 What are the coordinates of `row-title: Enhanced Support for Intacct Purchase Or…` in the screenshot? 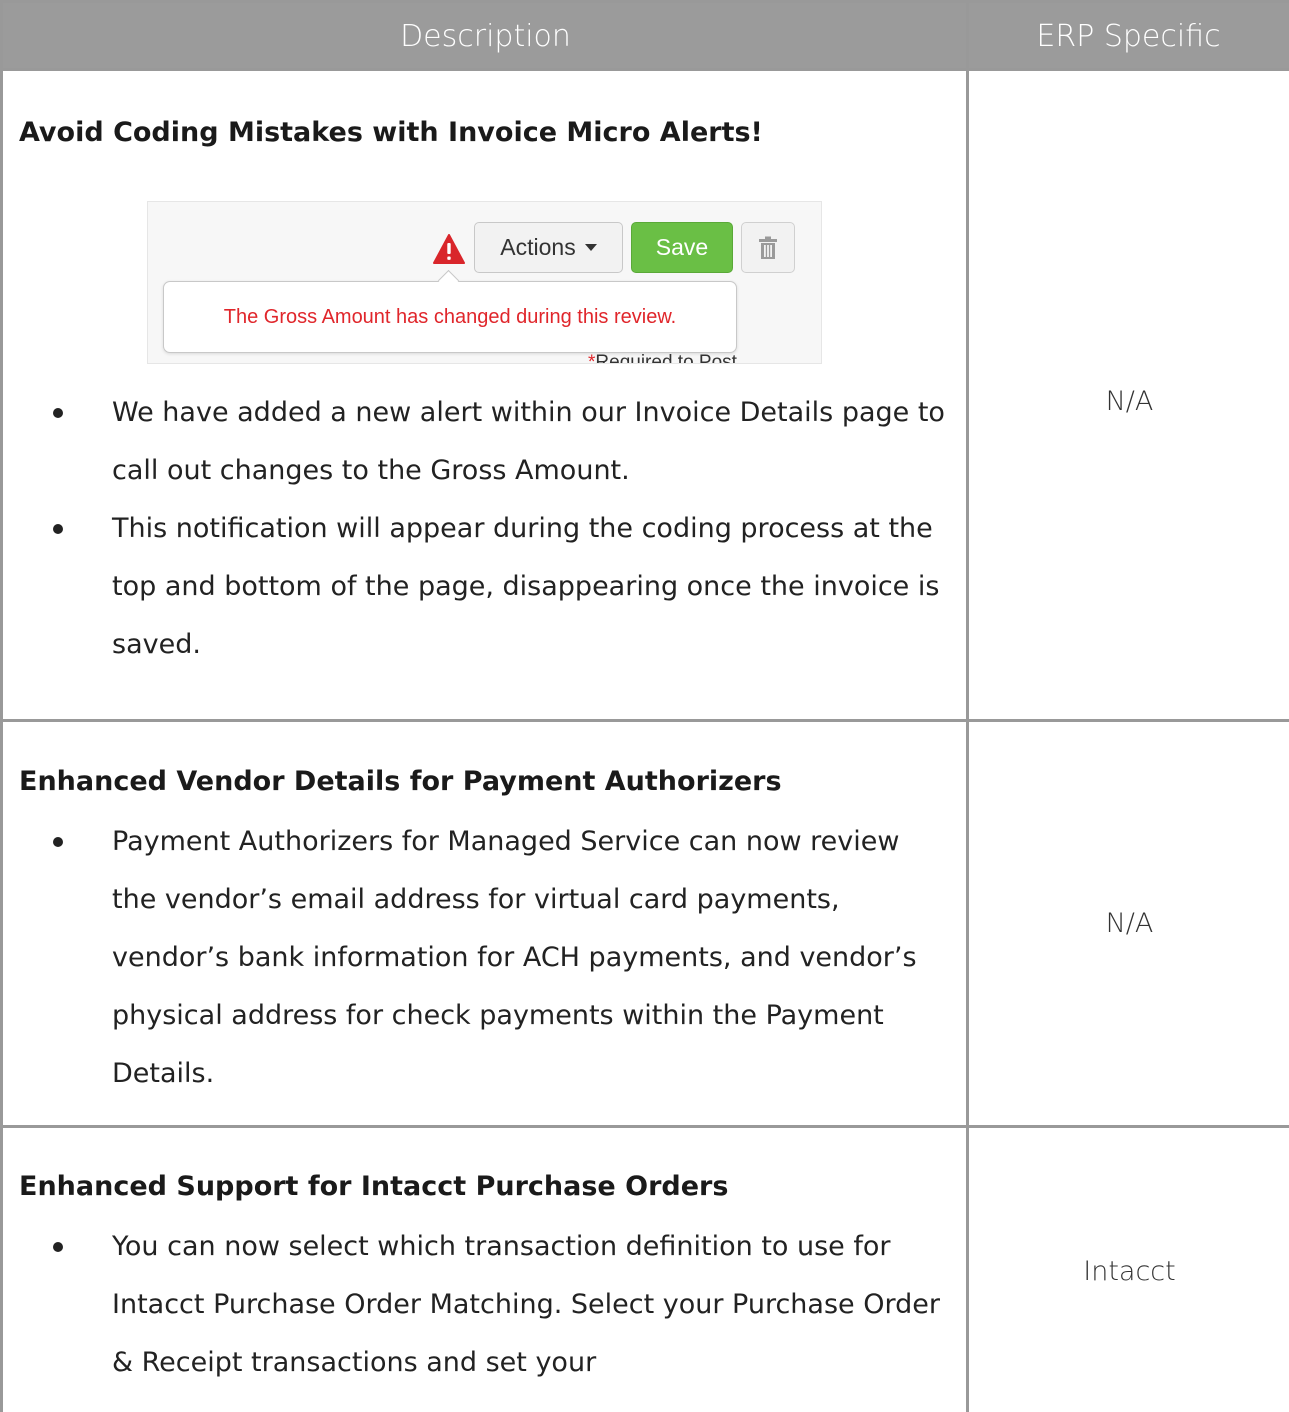 It's located at (374, 1186).